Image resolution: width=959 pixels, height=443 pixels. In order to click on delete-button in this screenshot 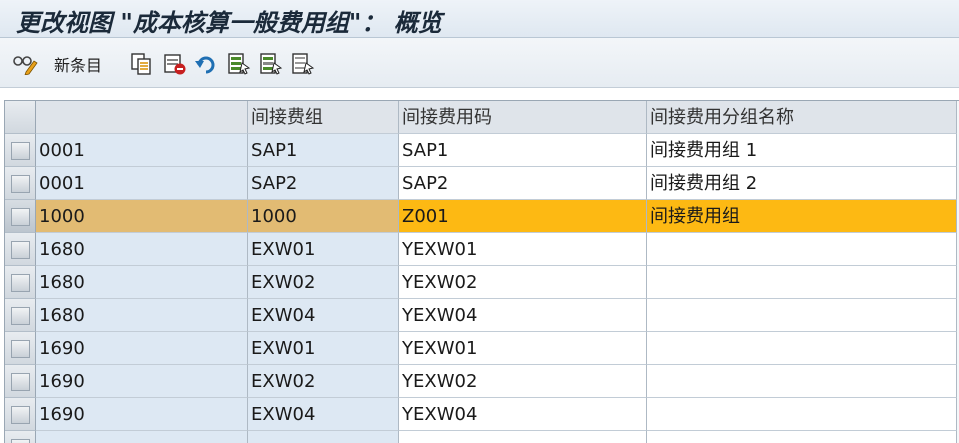, I will do `click(175, 64)`.